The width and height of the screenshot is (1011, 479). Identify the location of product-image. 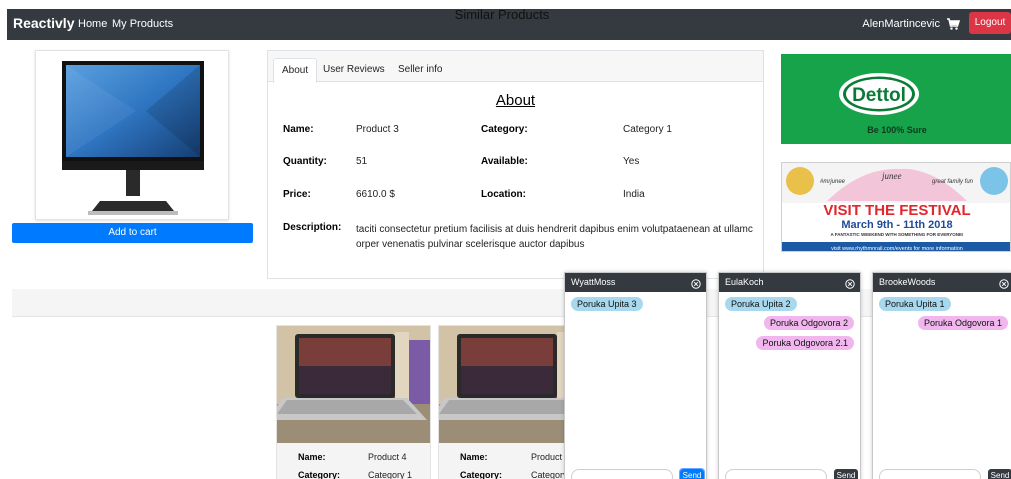
(132, 135).